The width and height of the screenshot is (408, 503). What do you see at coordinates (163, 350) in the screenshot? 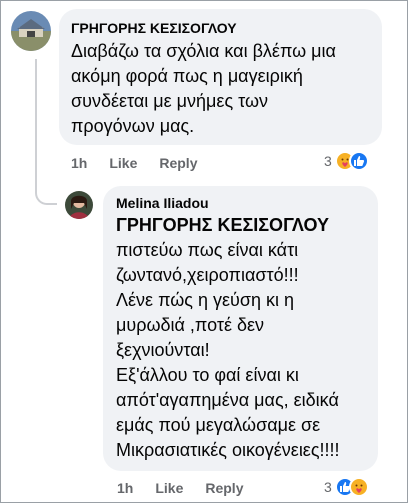
I see `reply-line: ξεχνιούνται!` at bounding box center [163, 350].